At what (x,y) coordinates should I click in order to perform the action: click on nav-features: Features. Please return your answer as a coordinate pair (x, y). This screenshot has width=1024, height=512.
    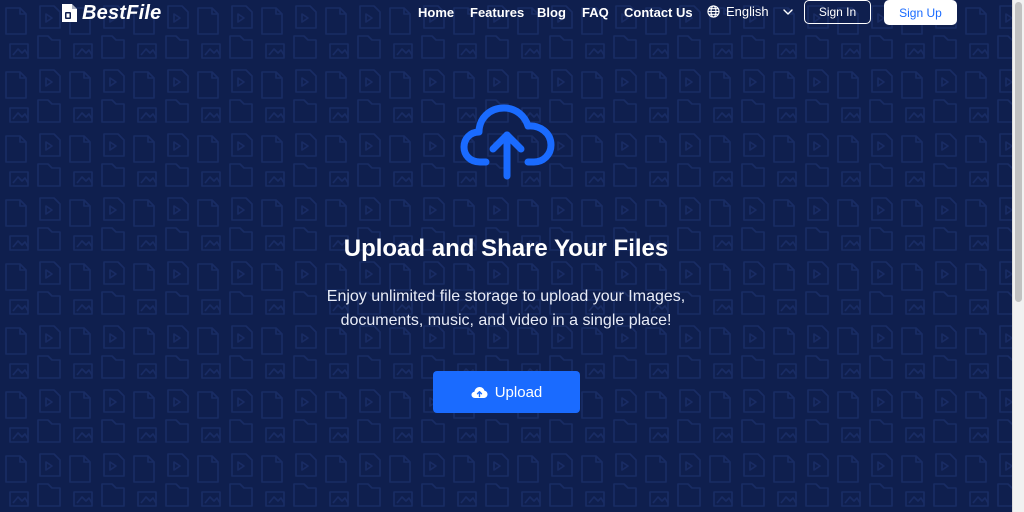
    Looking at the image, I should click on (497, 12).